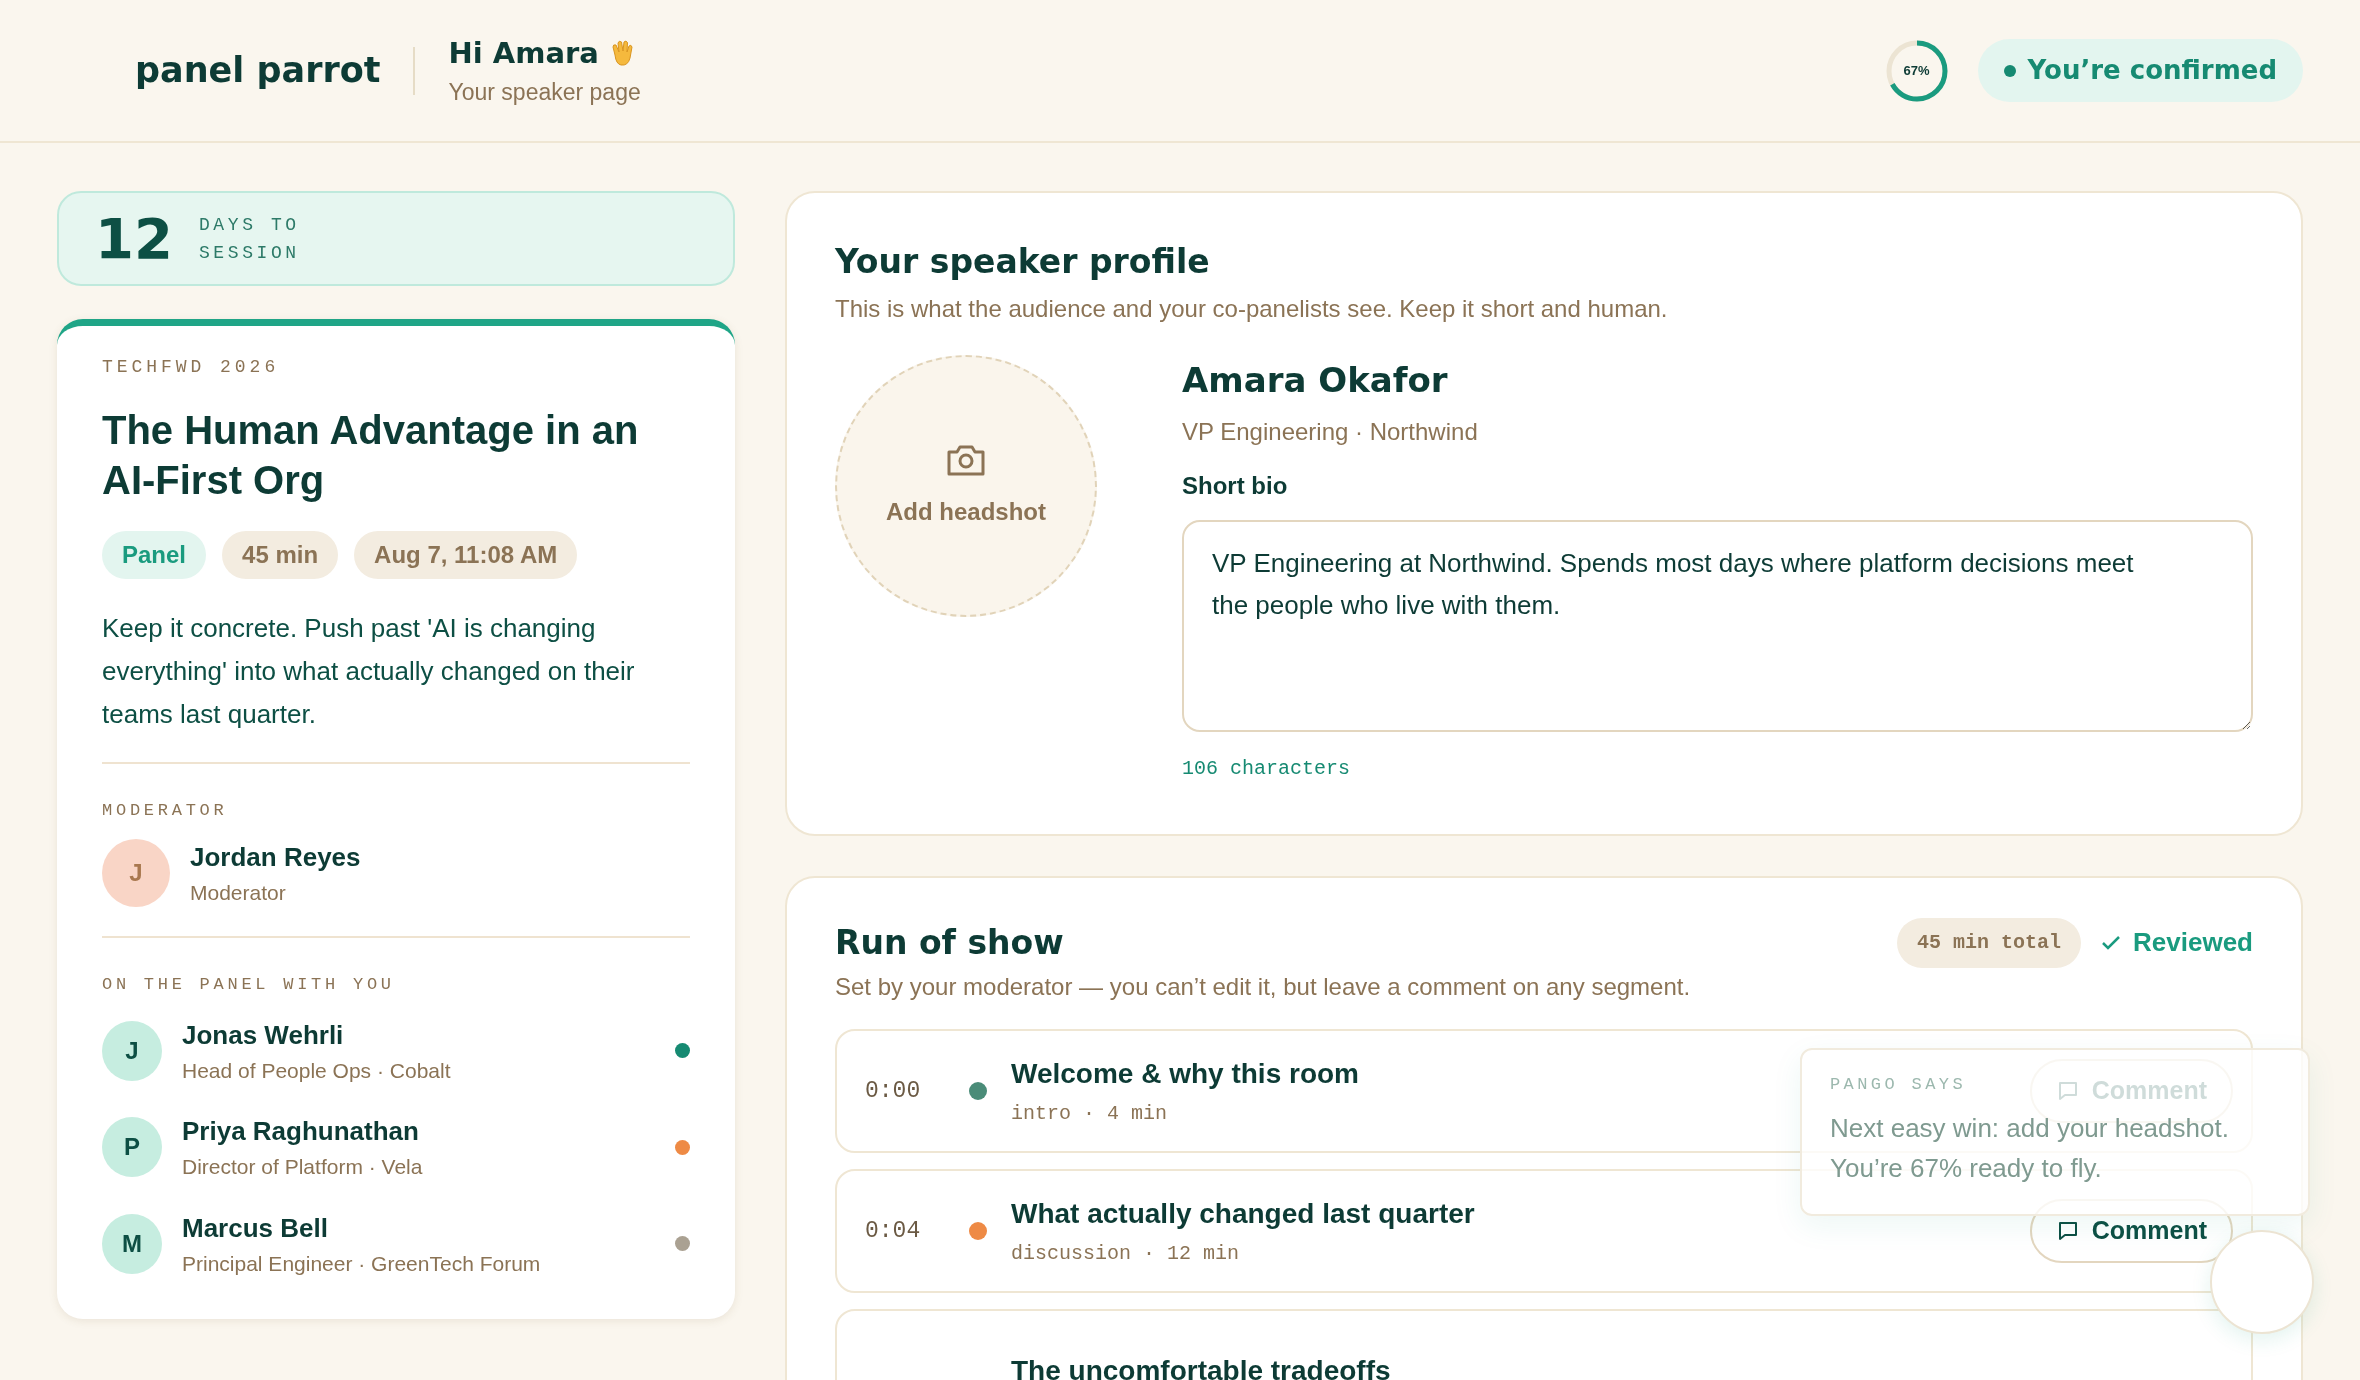 This screenshot has height=1380, width=2360. What do you see at coordinates (950, 942) in the screenshot?
I see `card-title: Run of show` at bounding box center [950, 942].